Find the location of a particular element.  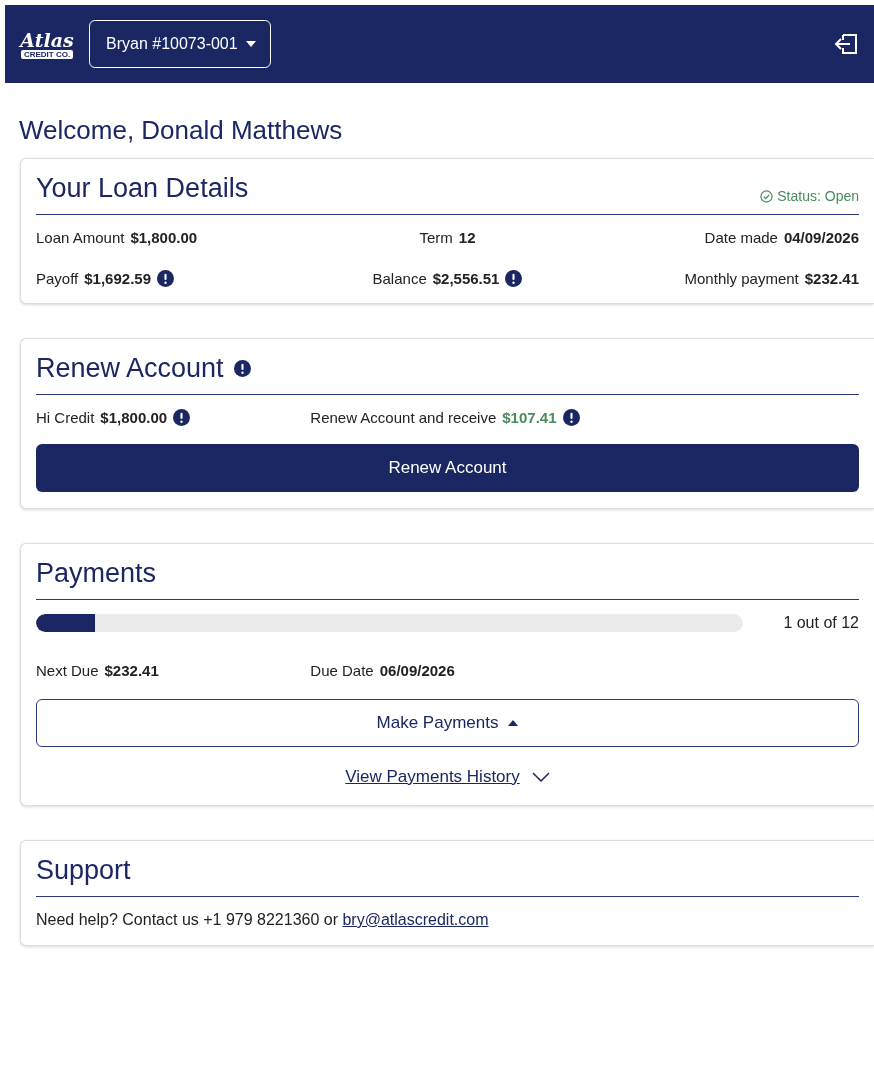

field-value: $107.41 is located at coordinates (529, 417).